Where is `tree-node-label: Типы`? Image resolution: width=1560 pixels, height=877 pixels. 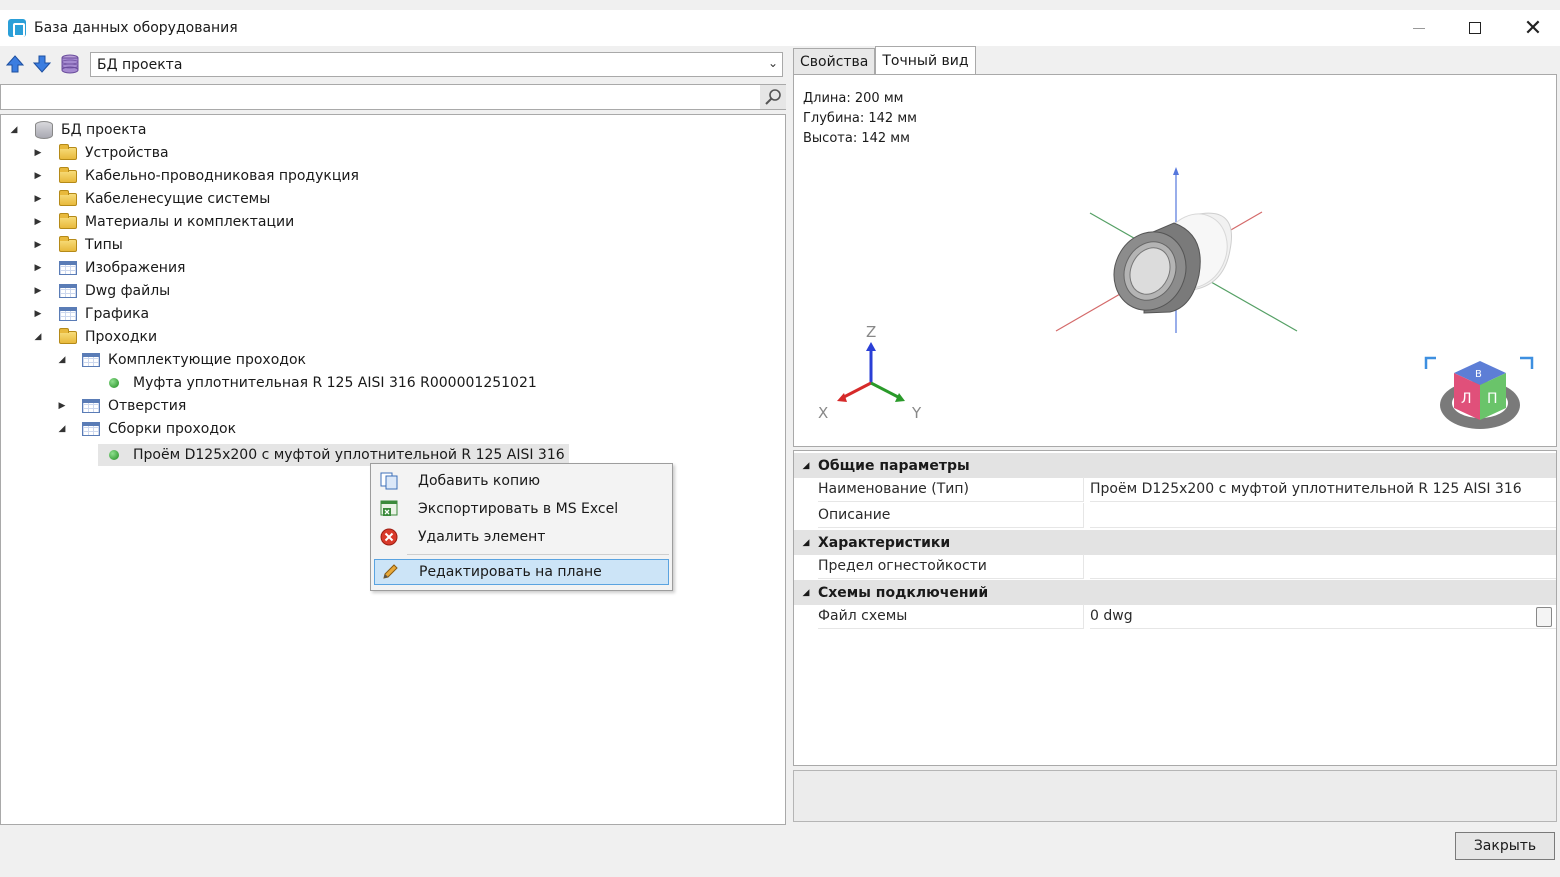 tree-node-label: Типы is located at coordinates (104, 245).